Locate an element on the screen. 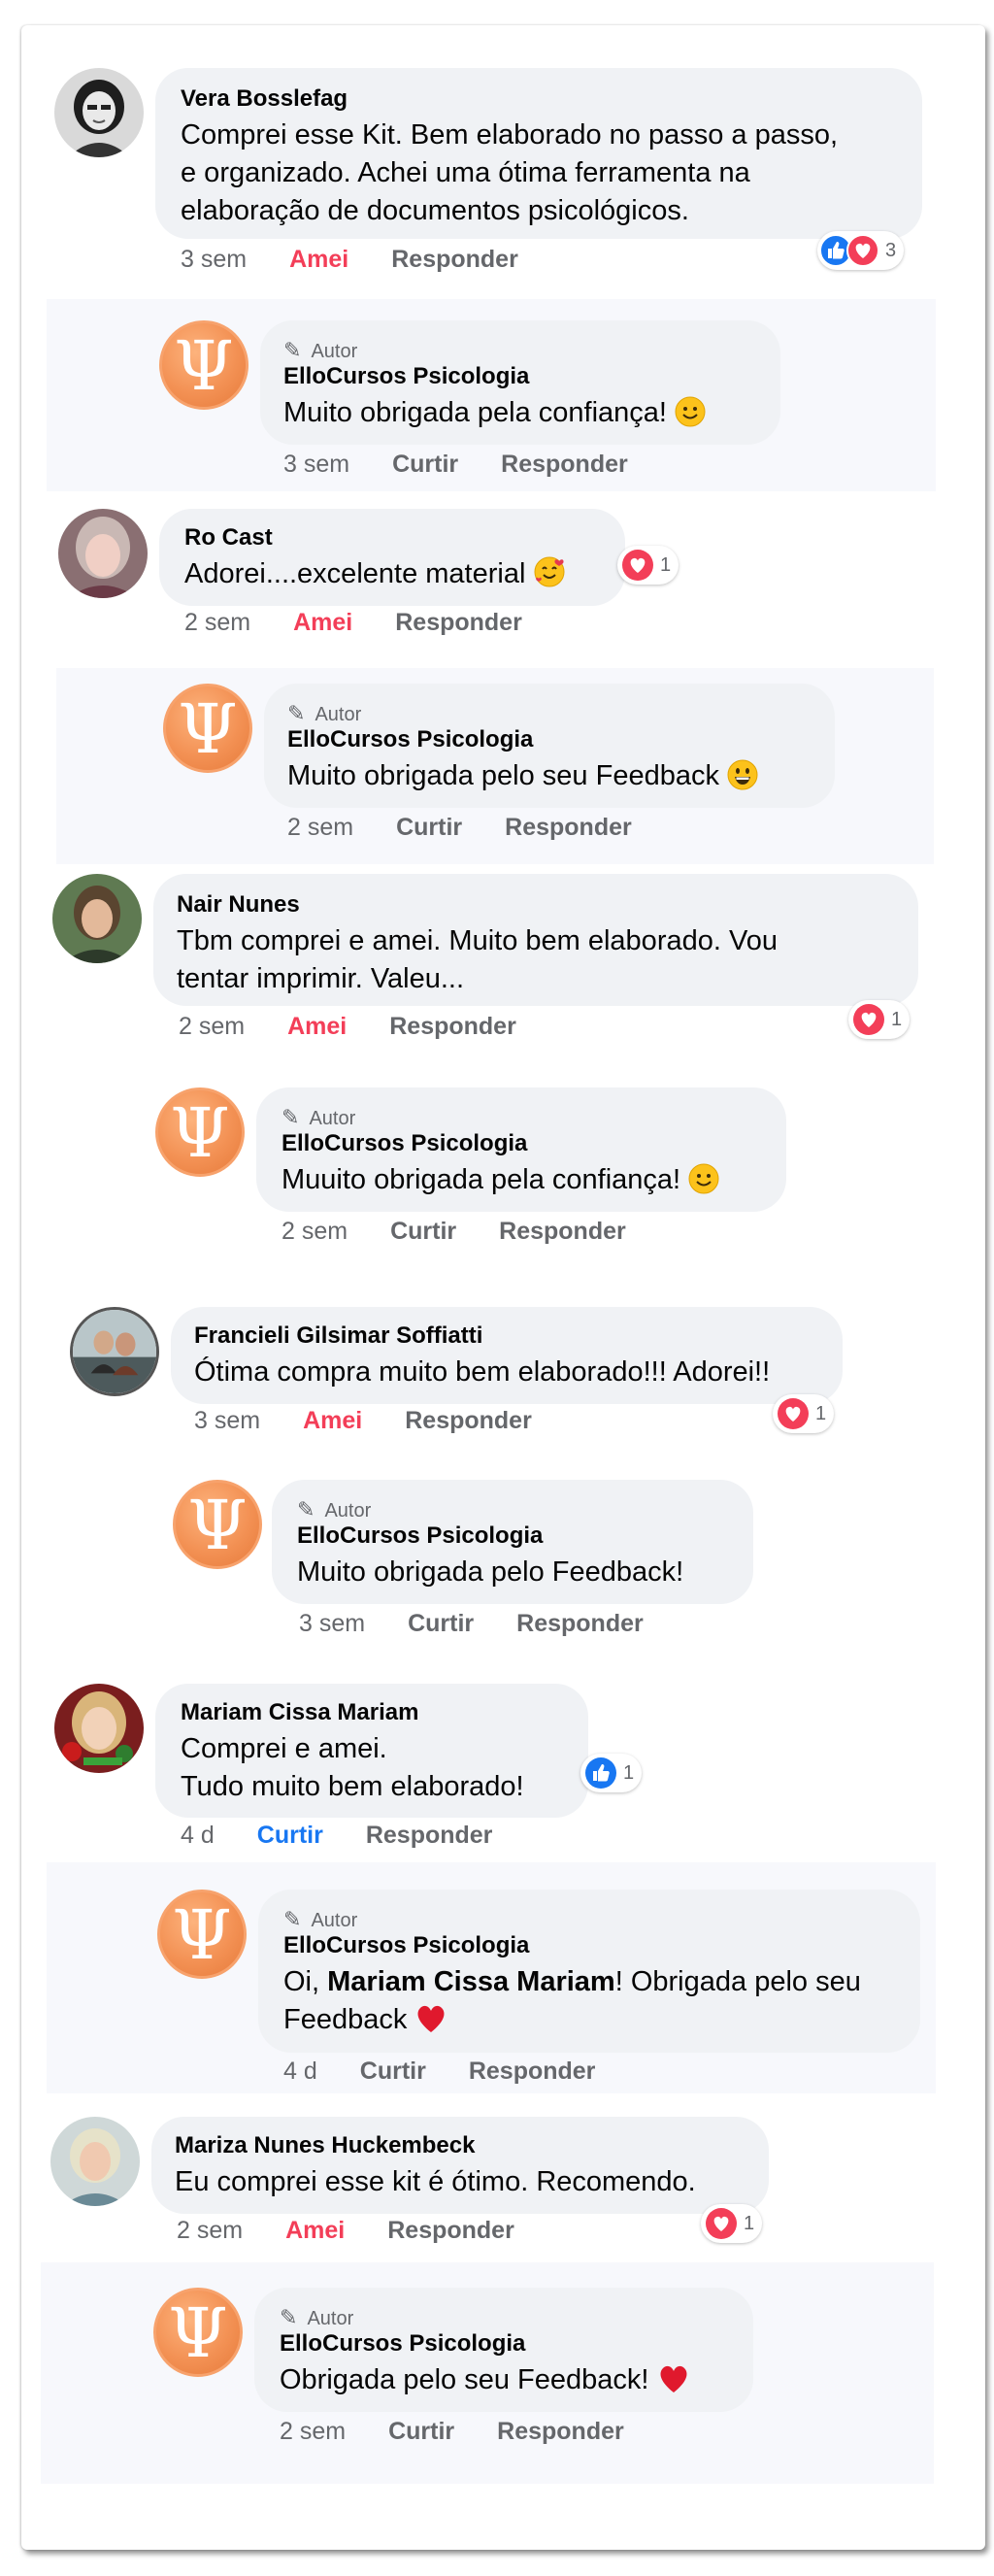 This screenshot has width=994, height=2576. comment-text-line: Muito obrigada pelo seu Feedback is located at coordinates (522, 779).